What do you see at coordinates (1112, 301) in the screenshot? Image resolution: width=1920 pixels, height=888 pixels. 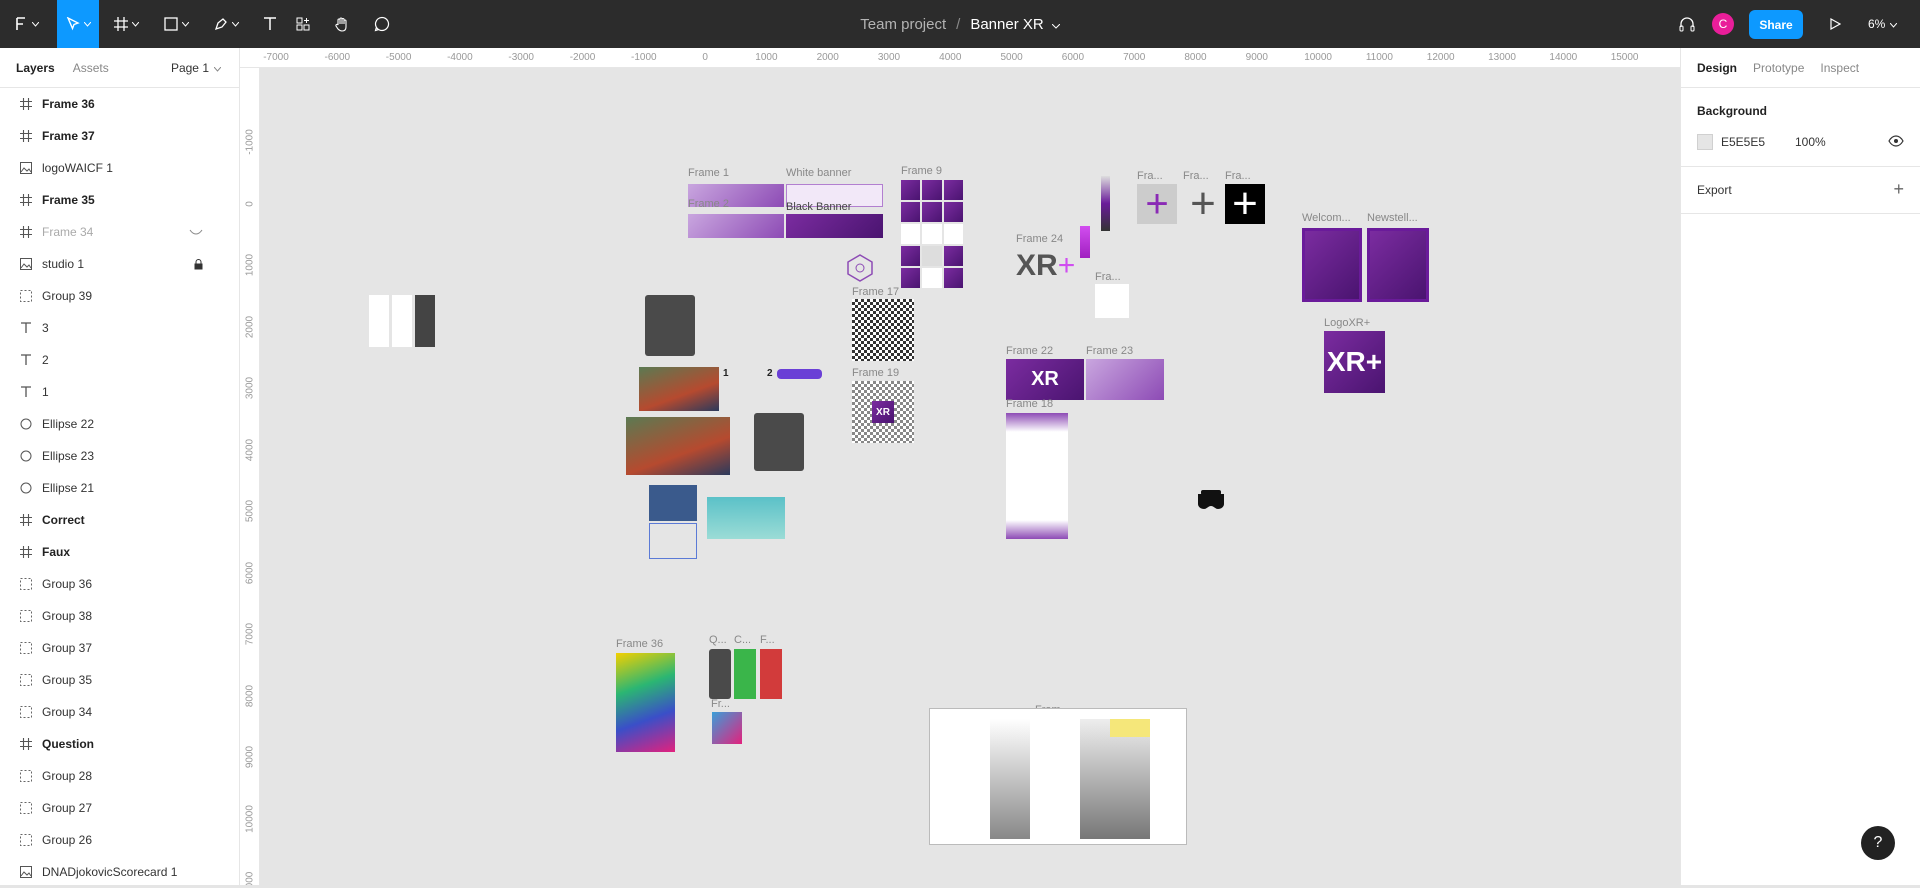 I see `laptop-frame` at bounding box center [1112, 301].